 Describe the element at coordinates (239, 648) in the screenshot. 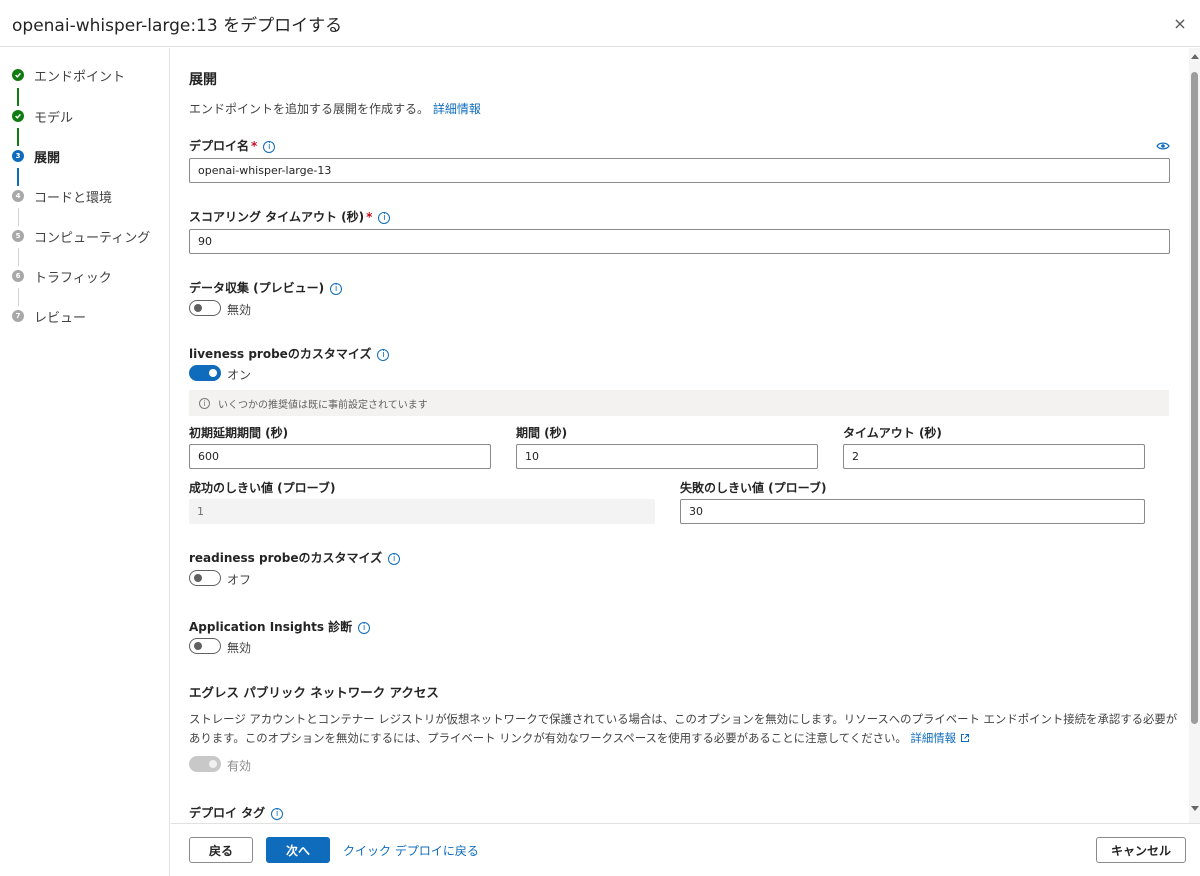

I see `app-insights-state: 無効` at that location.